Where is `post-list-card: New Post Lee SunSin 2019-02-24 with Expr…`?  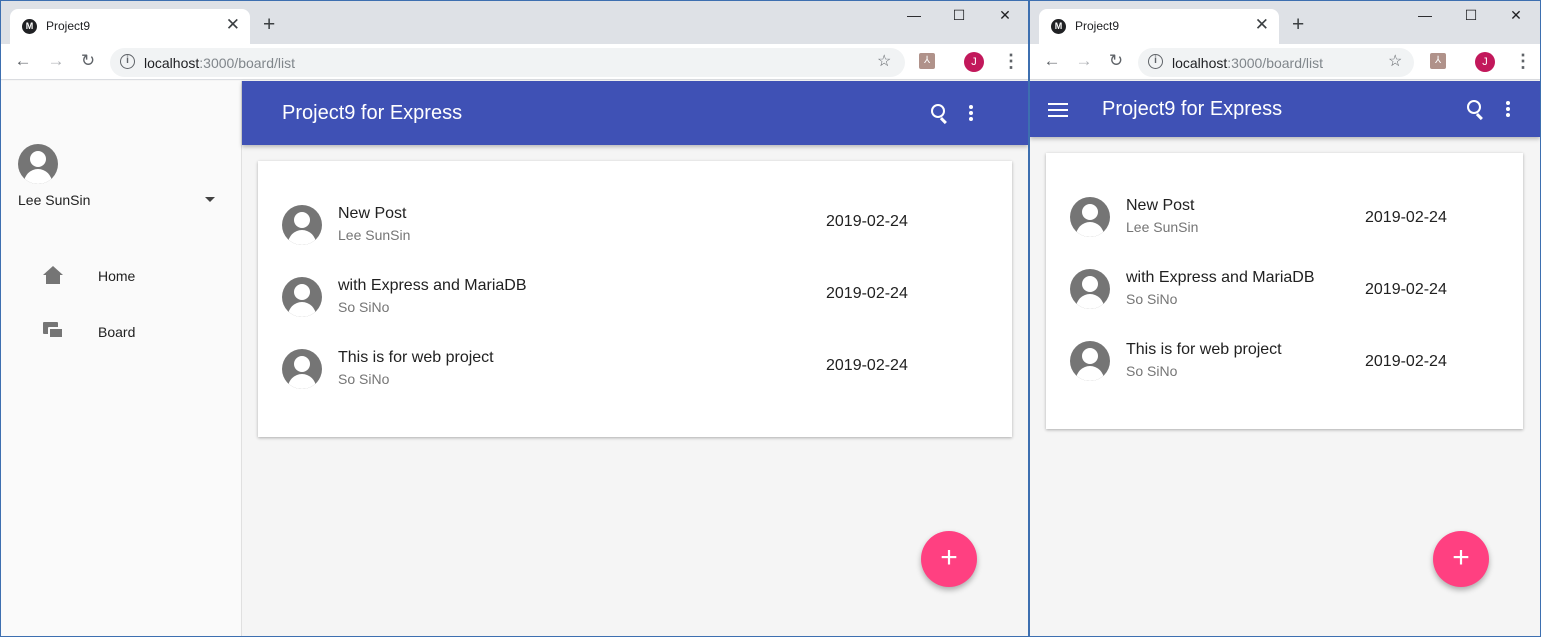 post-list-card: New Post Lee SunSin 2019-02-24 with Expr… is located at coordinates (1284, 291).